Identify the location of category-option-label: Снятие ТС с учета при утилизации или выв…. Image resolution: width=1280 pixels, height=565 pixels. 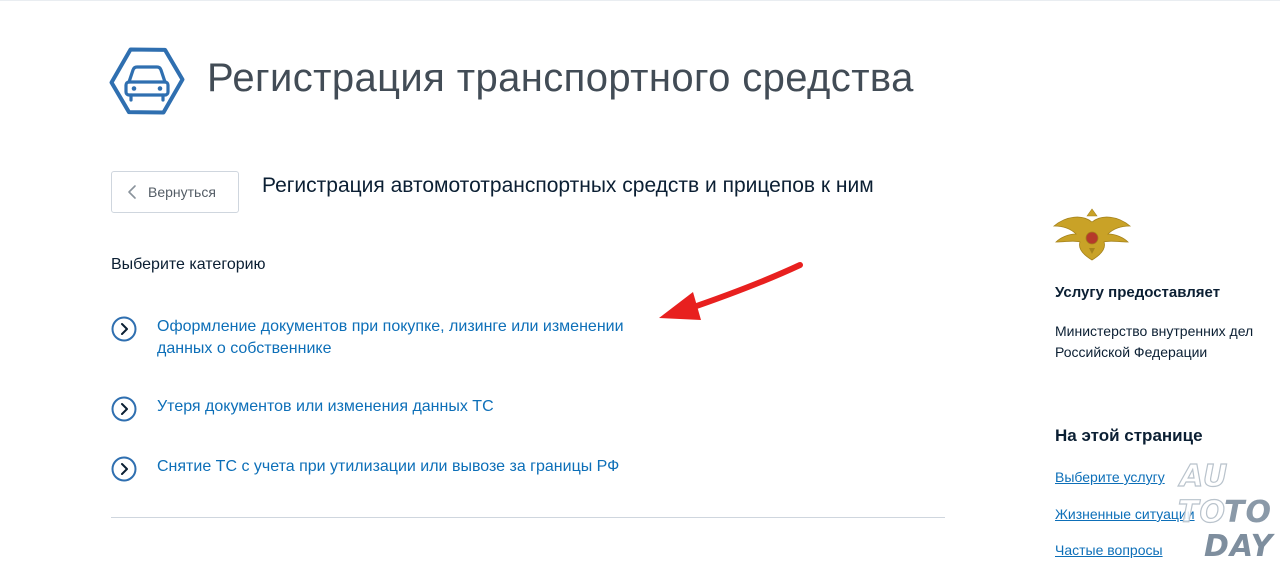
(417, 467).